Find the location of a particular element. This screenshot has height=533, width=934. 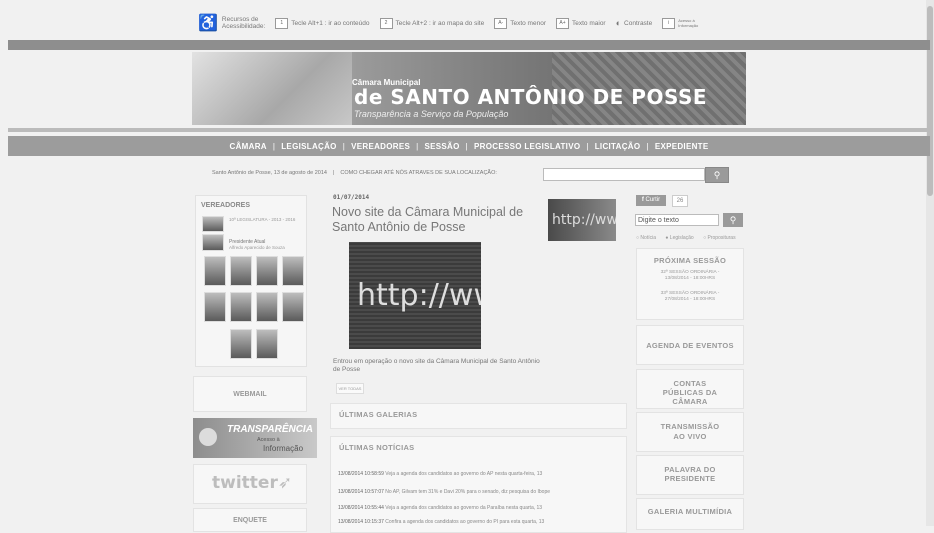

nav-legislacao: LEGISLAÇÃO is located at coordinates (308, 146).